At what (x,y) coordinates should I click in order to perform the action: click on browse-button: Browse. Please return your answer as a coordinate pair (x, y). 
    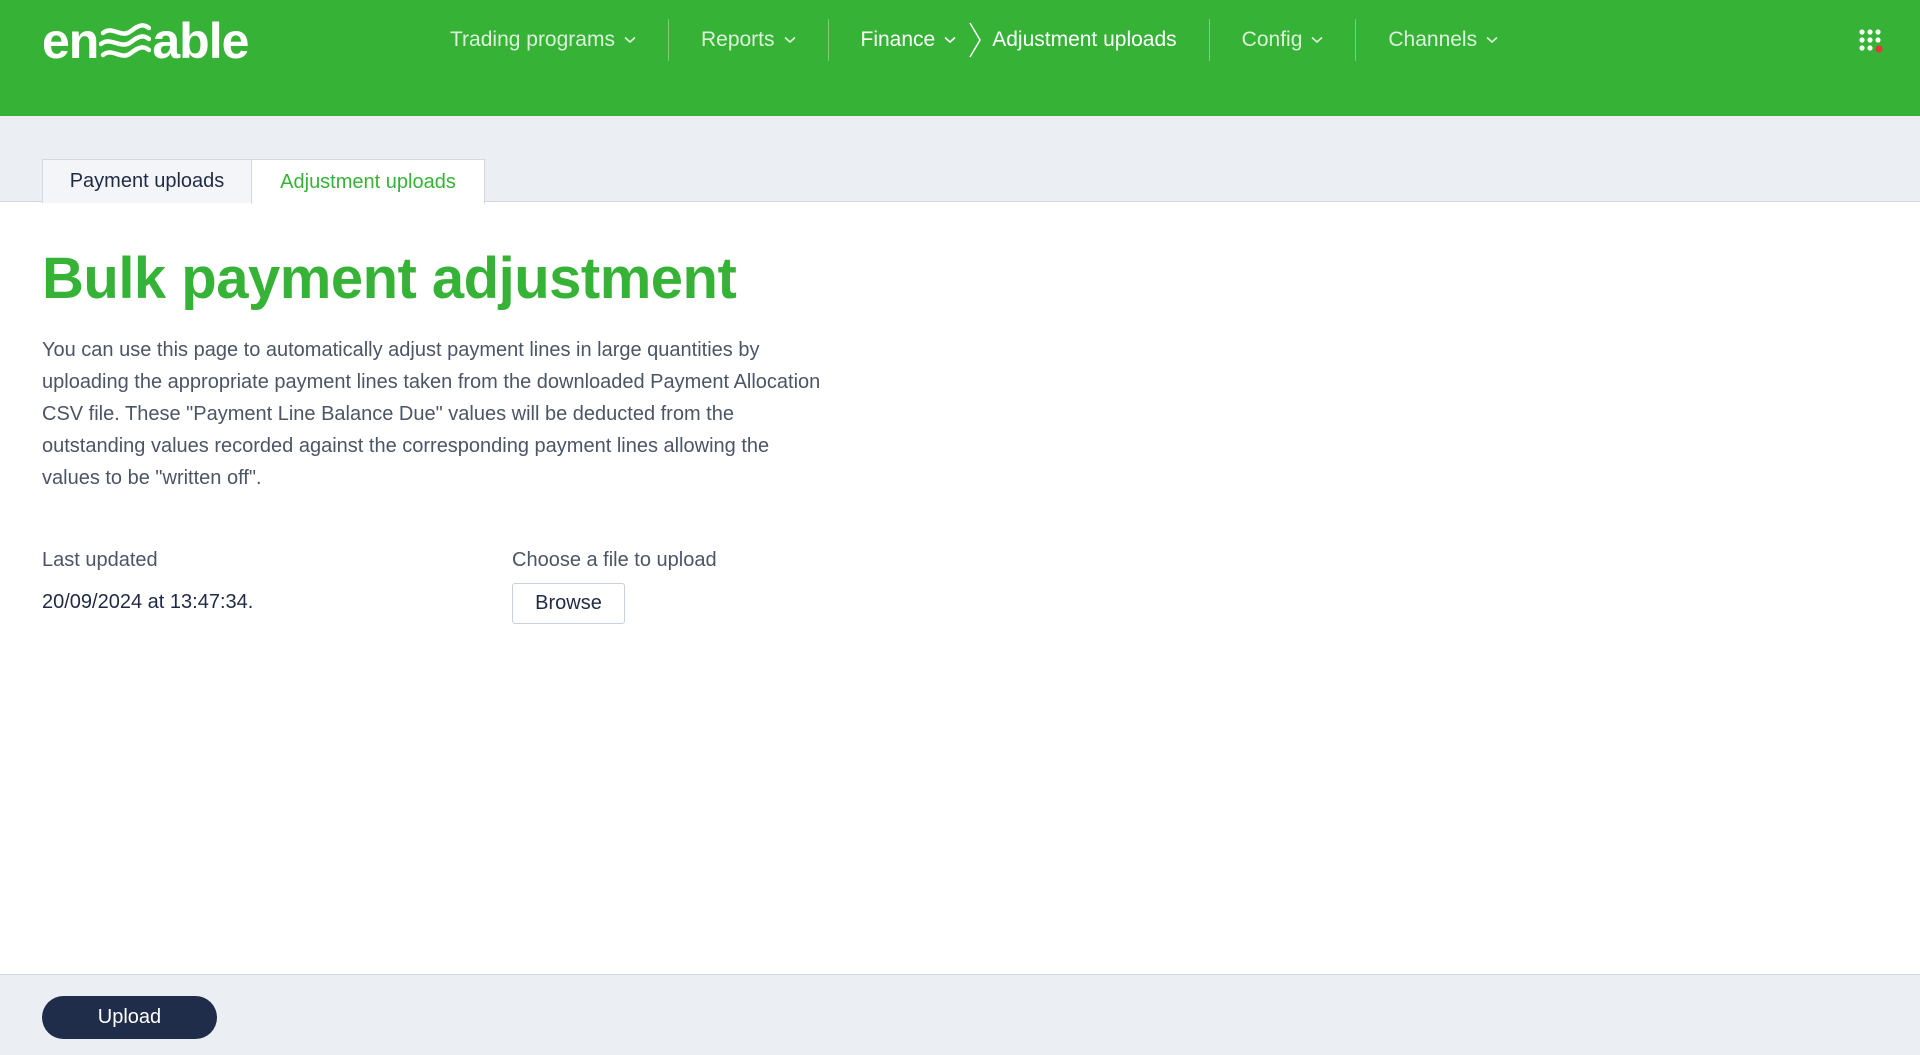
    Looking at the image, I should click on (568, 603).